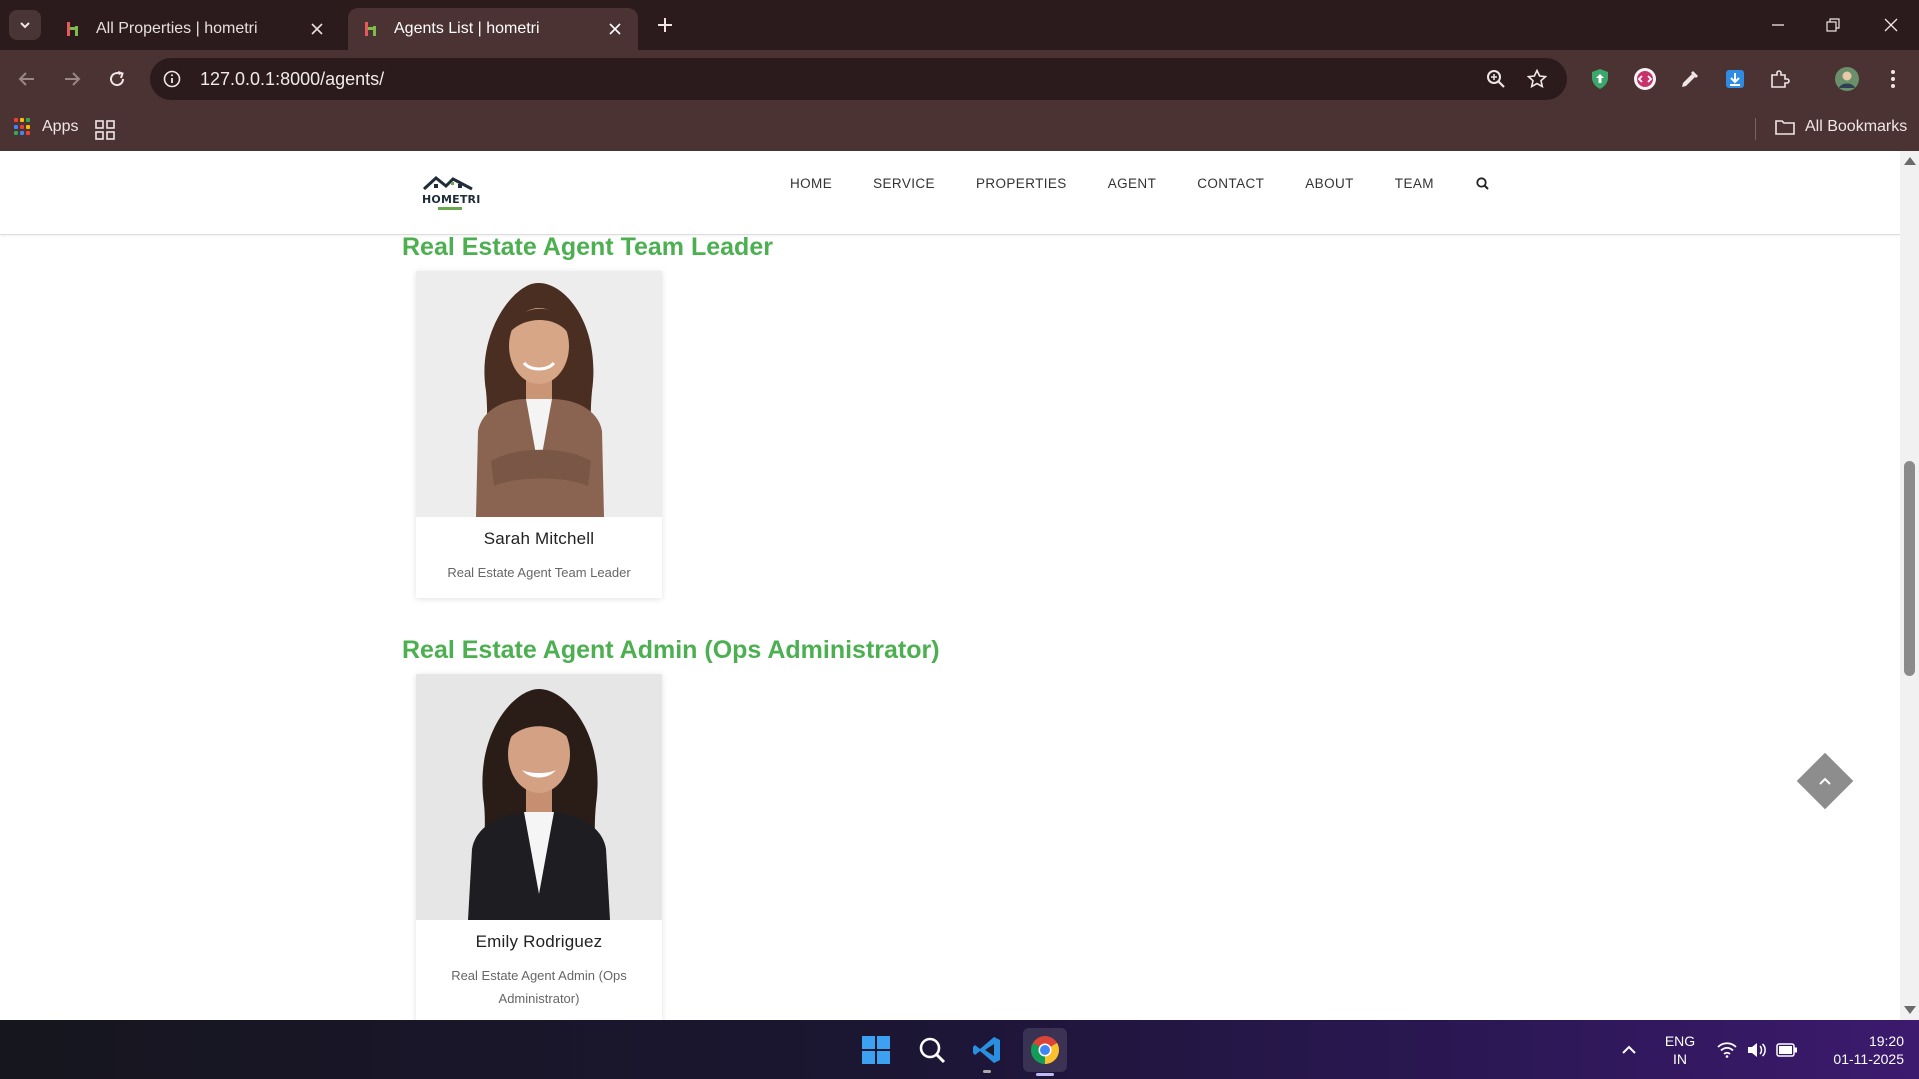 This screenshot has width=1919, height=1079. I want to click on taskbar-chrome, so click(1045, 1052).